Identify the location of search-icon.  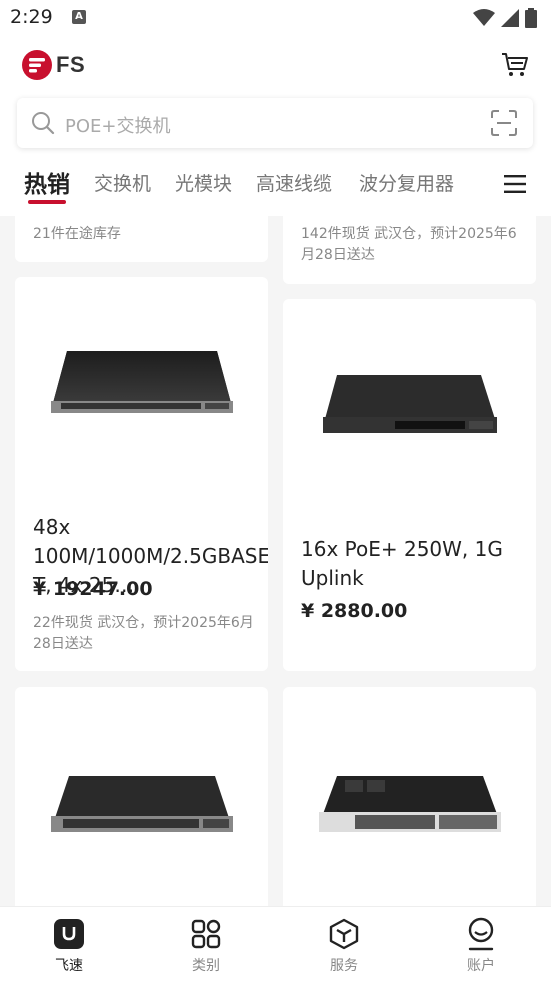
(43, 123).